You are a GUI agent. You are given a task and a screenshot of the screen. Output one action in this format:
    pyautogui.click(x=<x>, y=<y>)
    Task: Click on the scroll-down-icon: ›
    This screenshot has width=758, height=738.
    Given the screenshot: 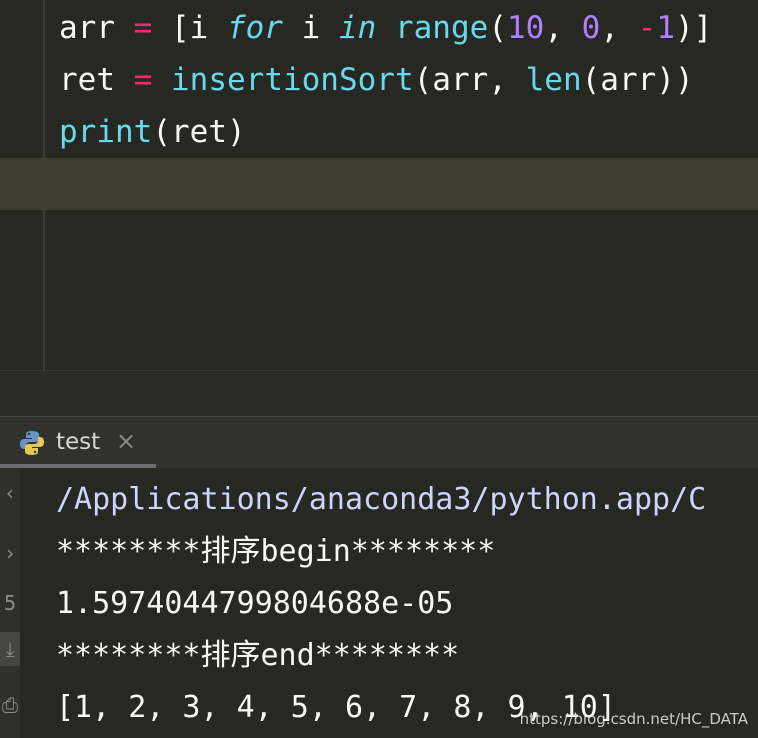 What is the action you would take?
    pyautogui.click(x=10, y=553)
    